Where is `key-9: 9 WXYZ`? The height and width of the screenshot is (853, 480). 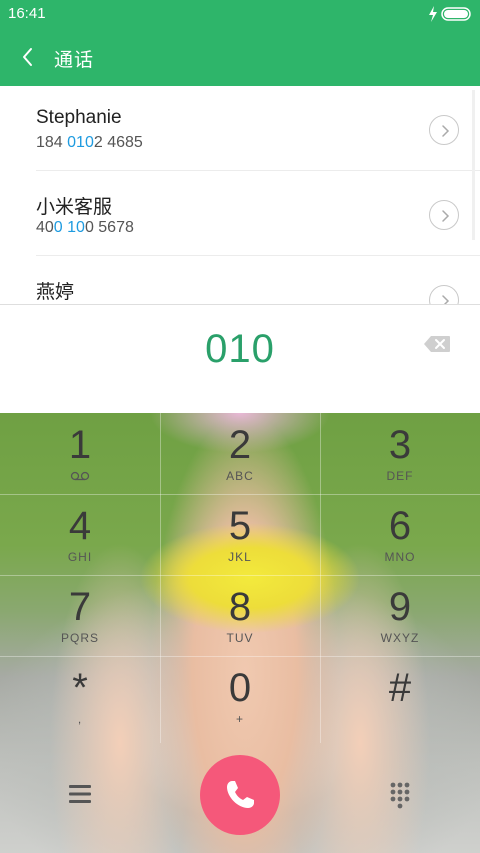
key-9: 9 WXYZ is located at coordinates (400, 615).